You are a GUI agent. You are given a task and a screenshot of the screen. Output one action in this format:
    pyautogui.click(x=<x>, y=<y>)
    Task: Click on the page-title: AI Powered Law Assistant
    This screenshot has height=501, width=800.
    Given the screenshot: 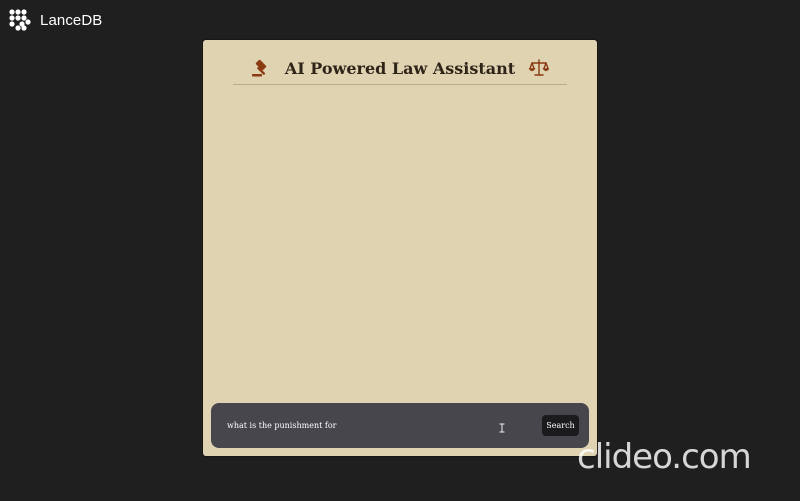 What is the action you would take?
    pyautogui.click(x=400, y=68)
    